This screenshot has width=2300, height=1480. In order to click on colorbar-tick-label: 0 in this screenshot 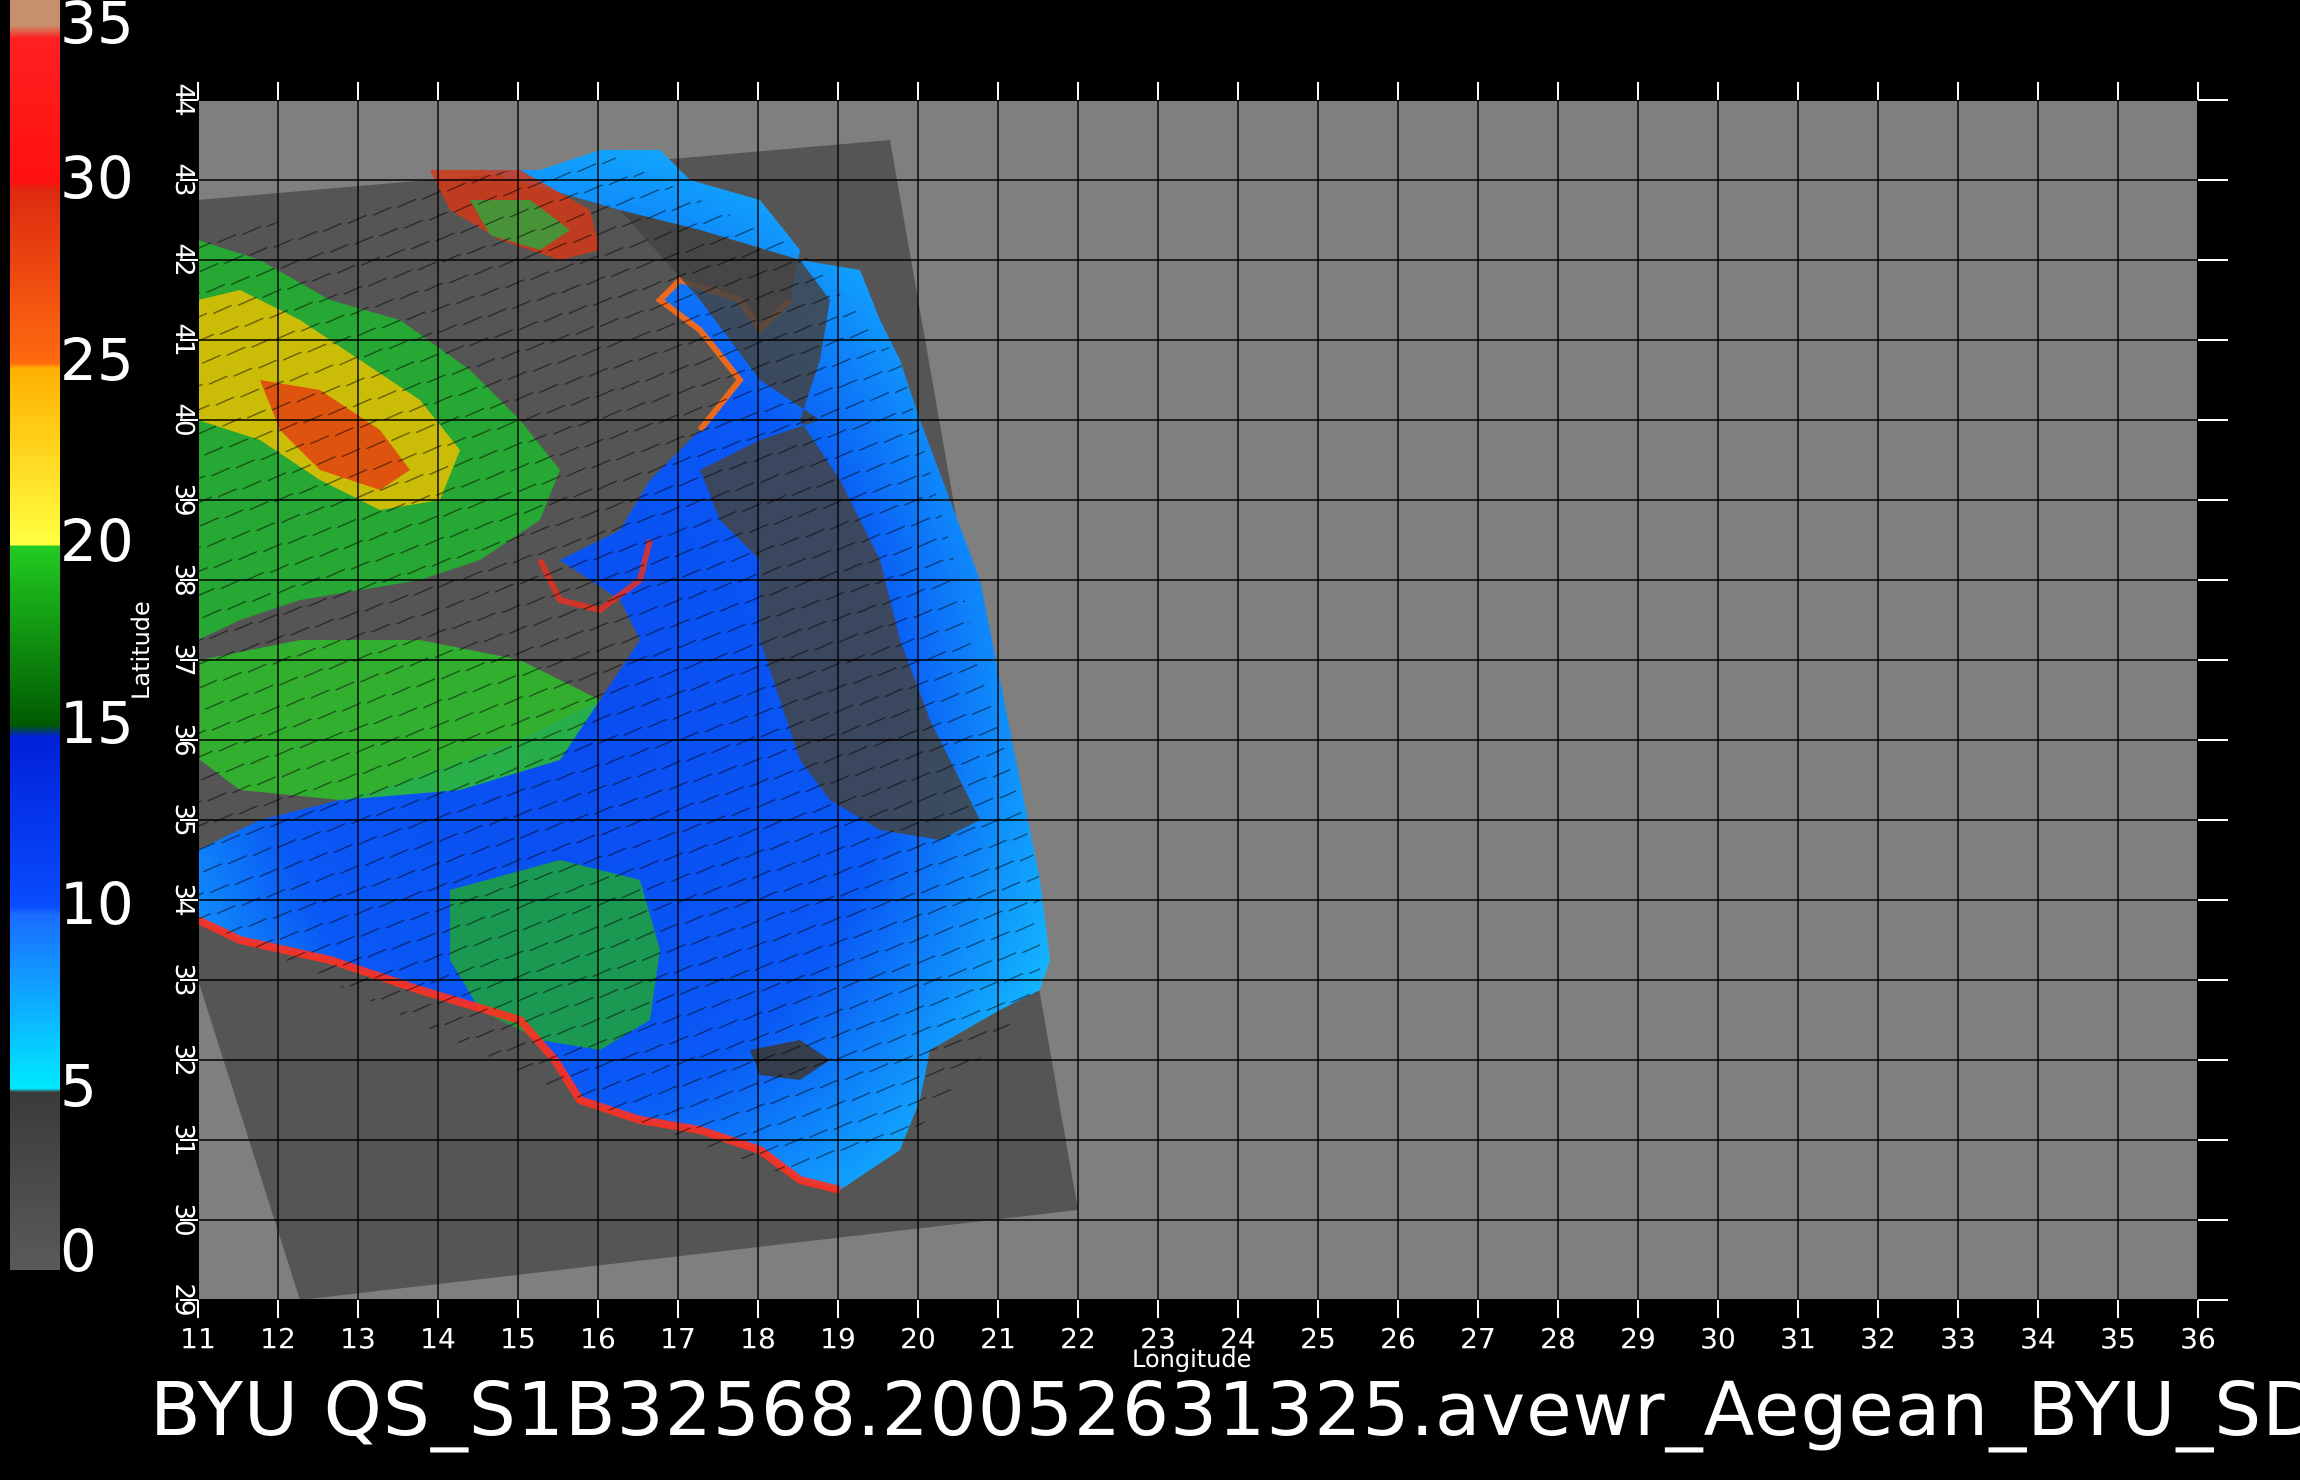, I will do `click(78, 1251)`.